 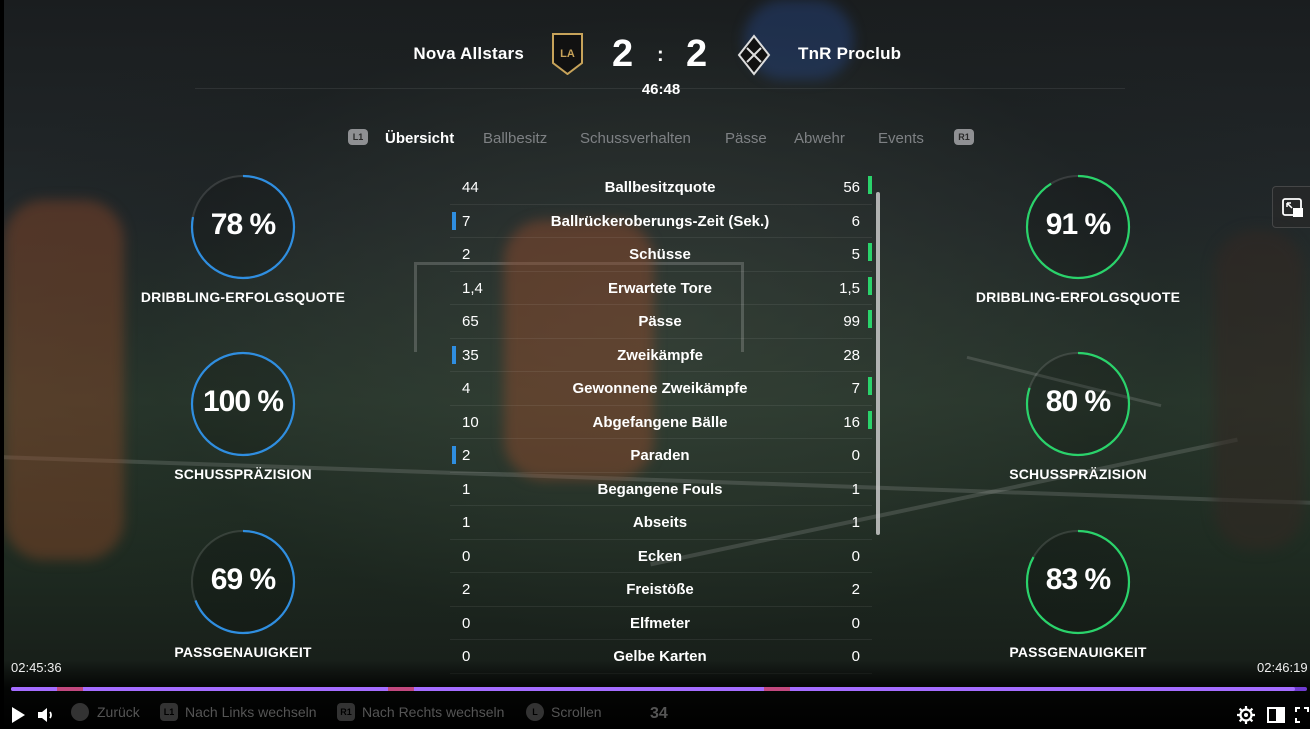 I want to click on settings-icon, so click(x=1246, y=715).